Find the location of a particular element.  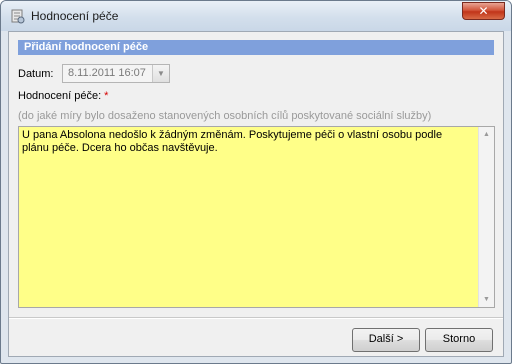

date-picker: 8.11.2011 16:07 ▼ is located at coordinates (116, 73).